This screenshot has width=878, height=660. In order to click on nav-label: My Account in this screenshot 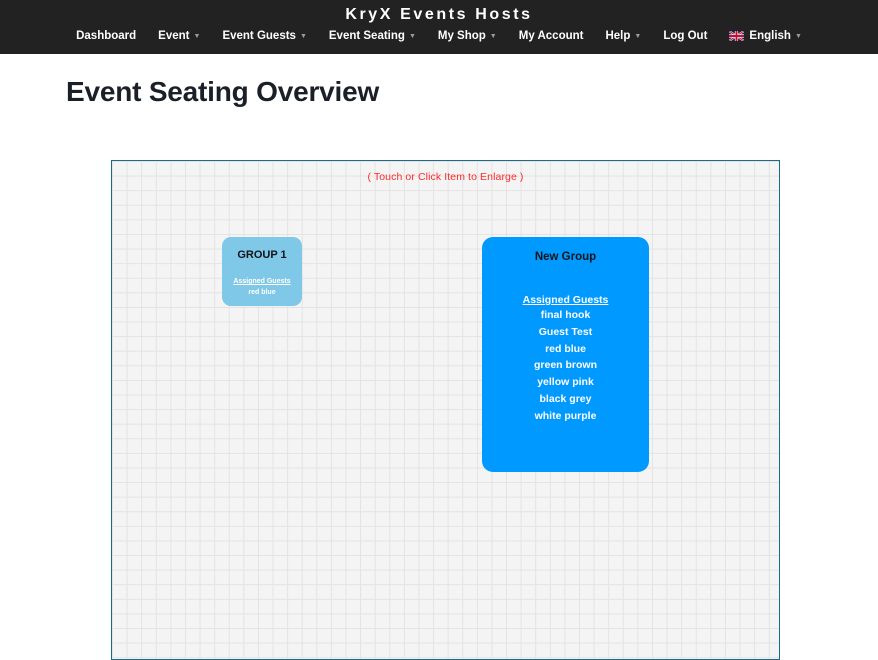, I will do `click(551, 36)`.